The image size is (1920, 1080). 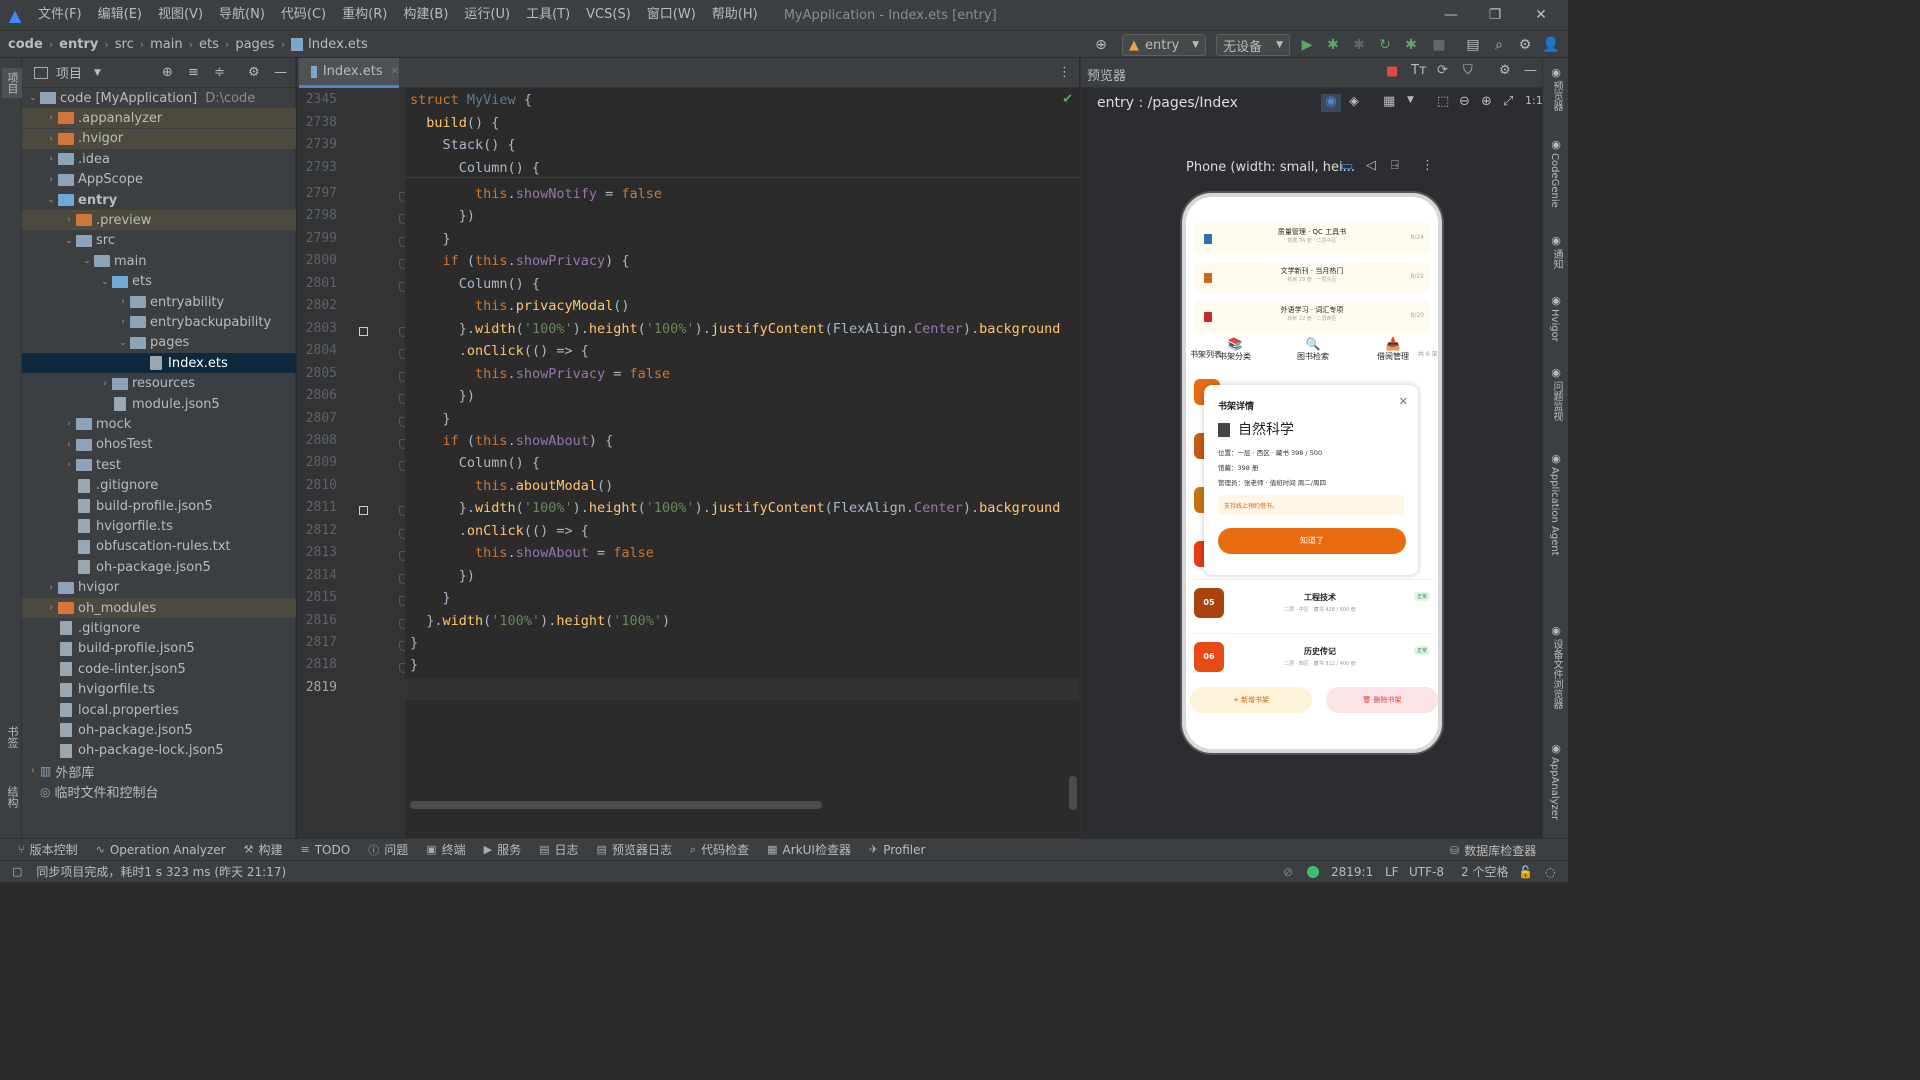 I want to click on rotate-icon: ◁, so click(x=1371, y=165).